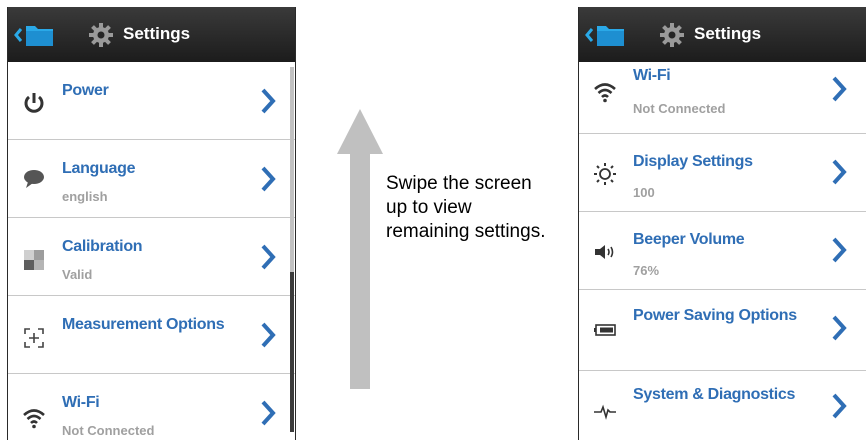 The height and width of the screenshot is (440, 866). What do you see at coordinates (722, 405) in the screenshot?
I see `settings-item-system-diagnostics: System & Diagnostics` at bounding box center [722, 405].